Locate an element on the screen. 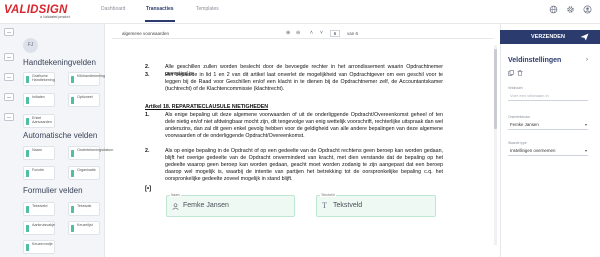 The image size is (600, 257). globe-icon is located at coordinates (553, 9).